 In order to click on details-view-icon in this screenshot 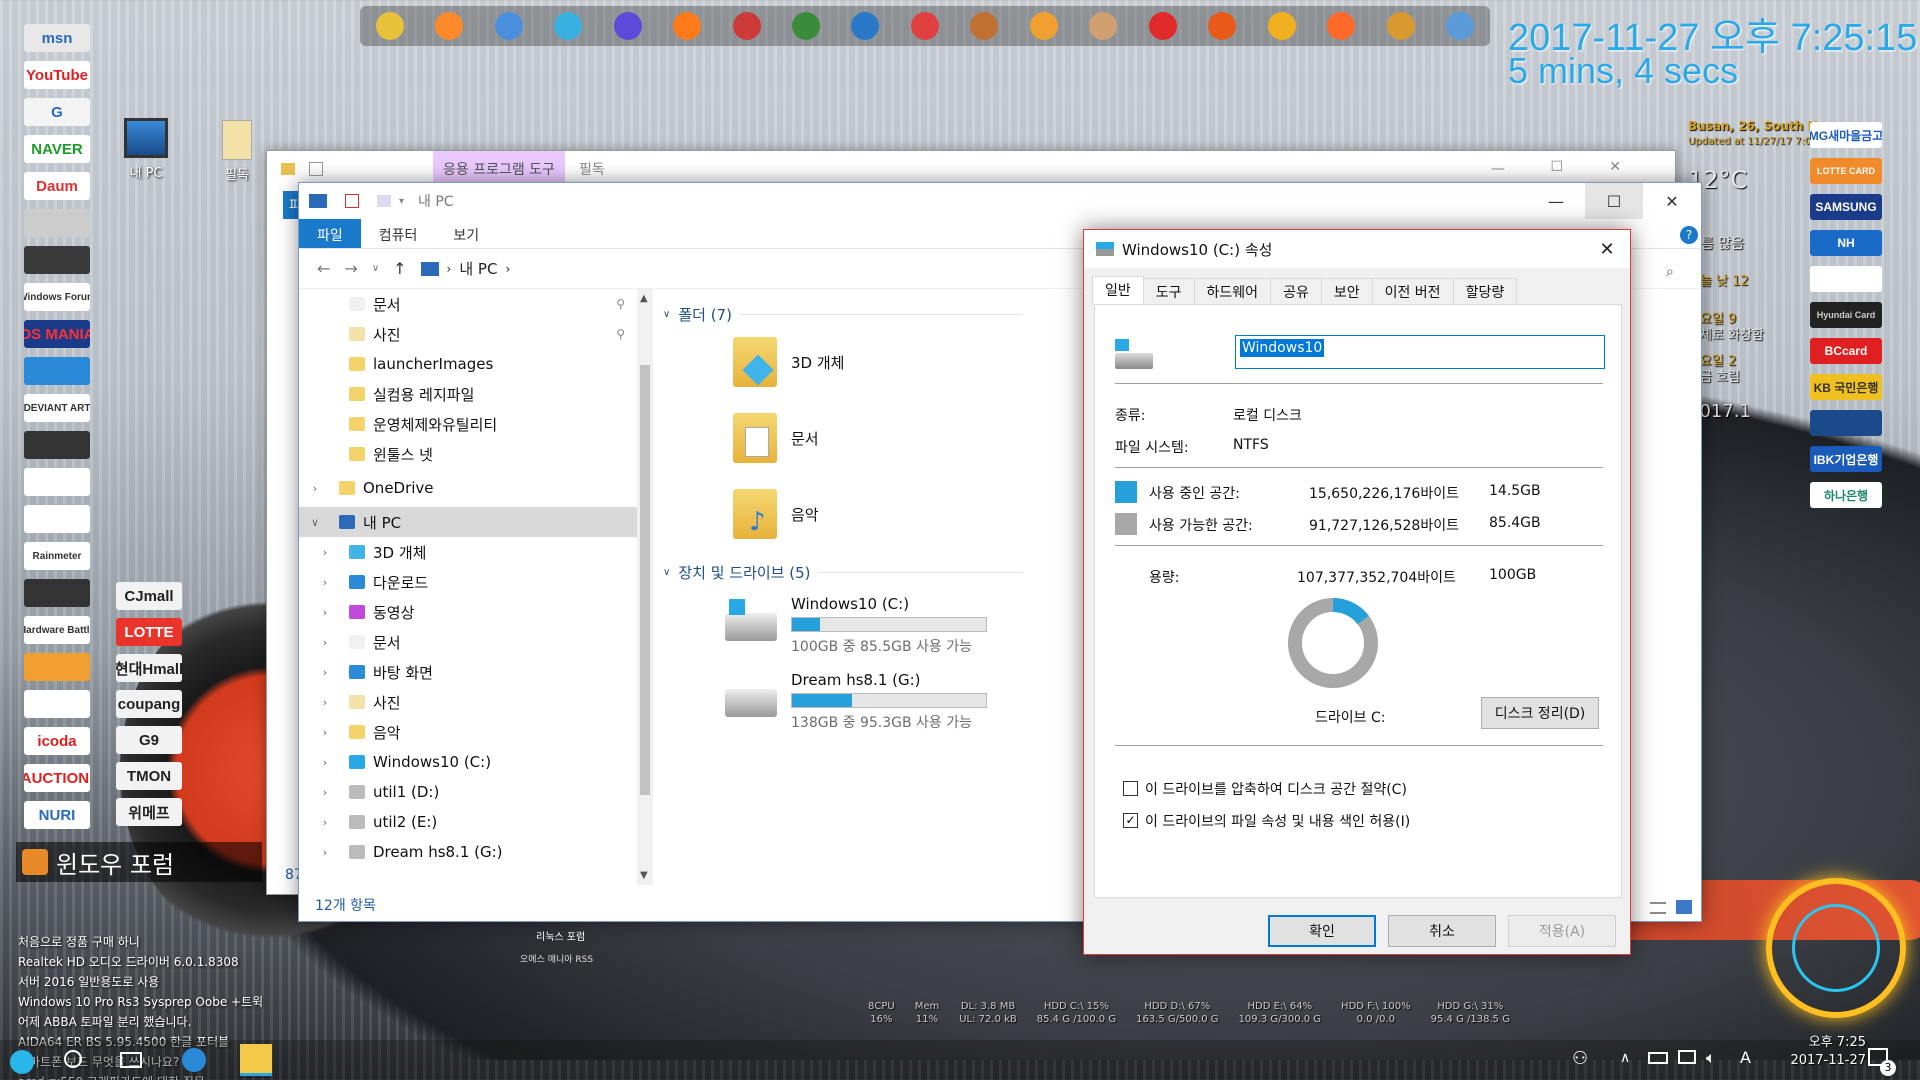, I will do `click(1658, 908)`.